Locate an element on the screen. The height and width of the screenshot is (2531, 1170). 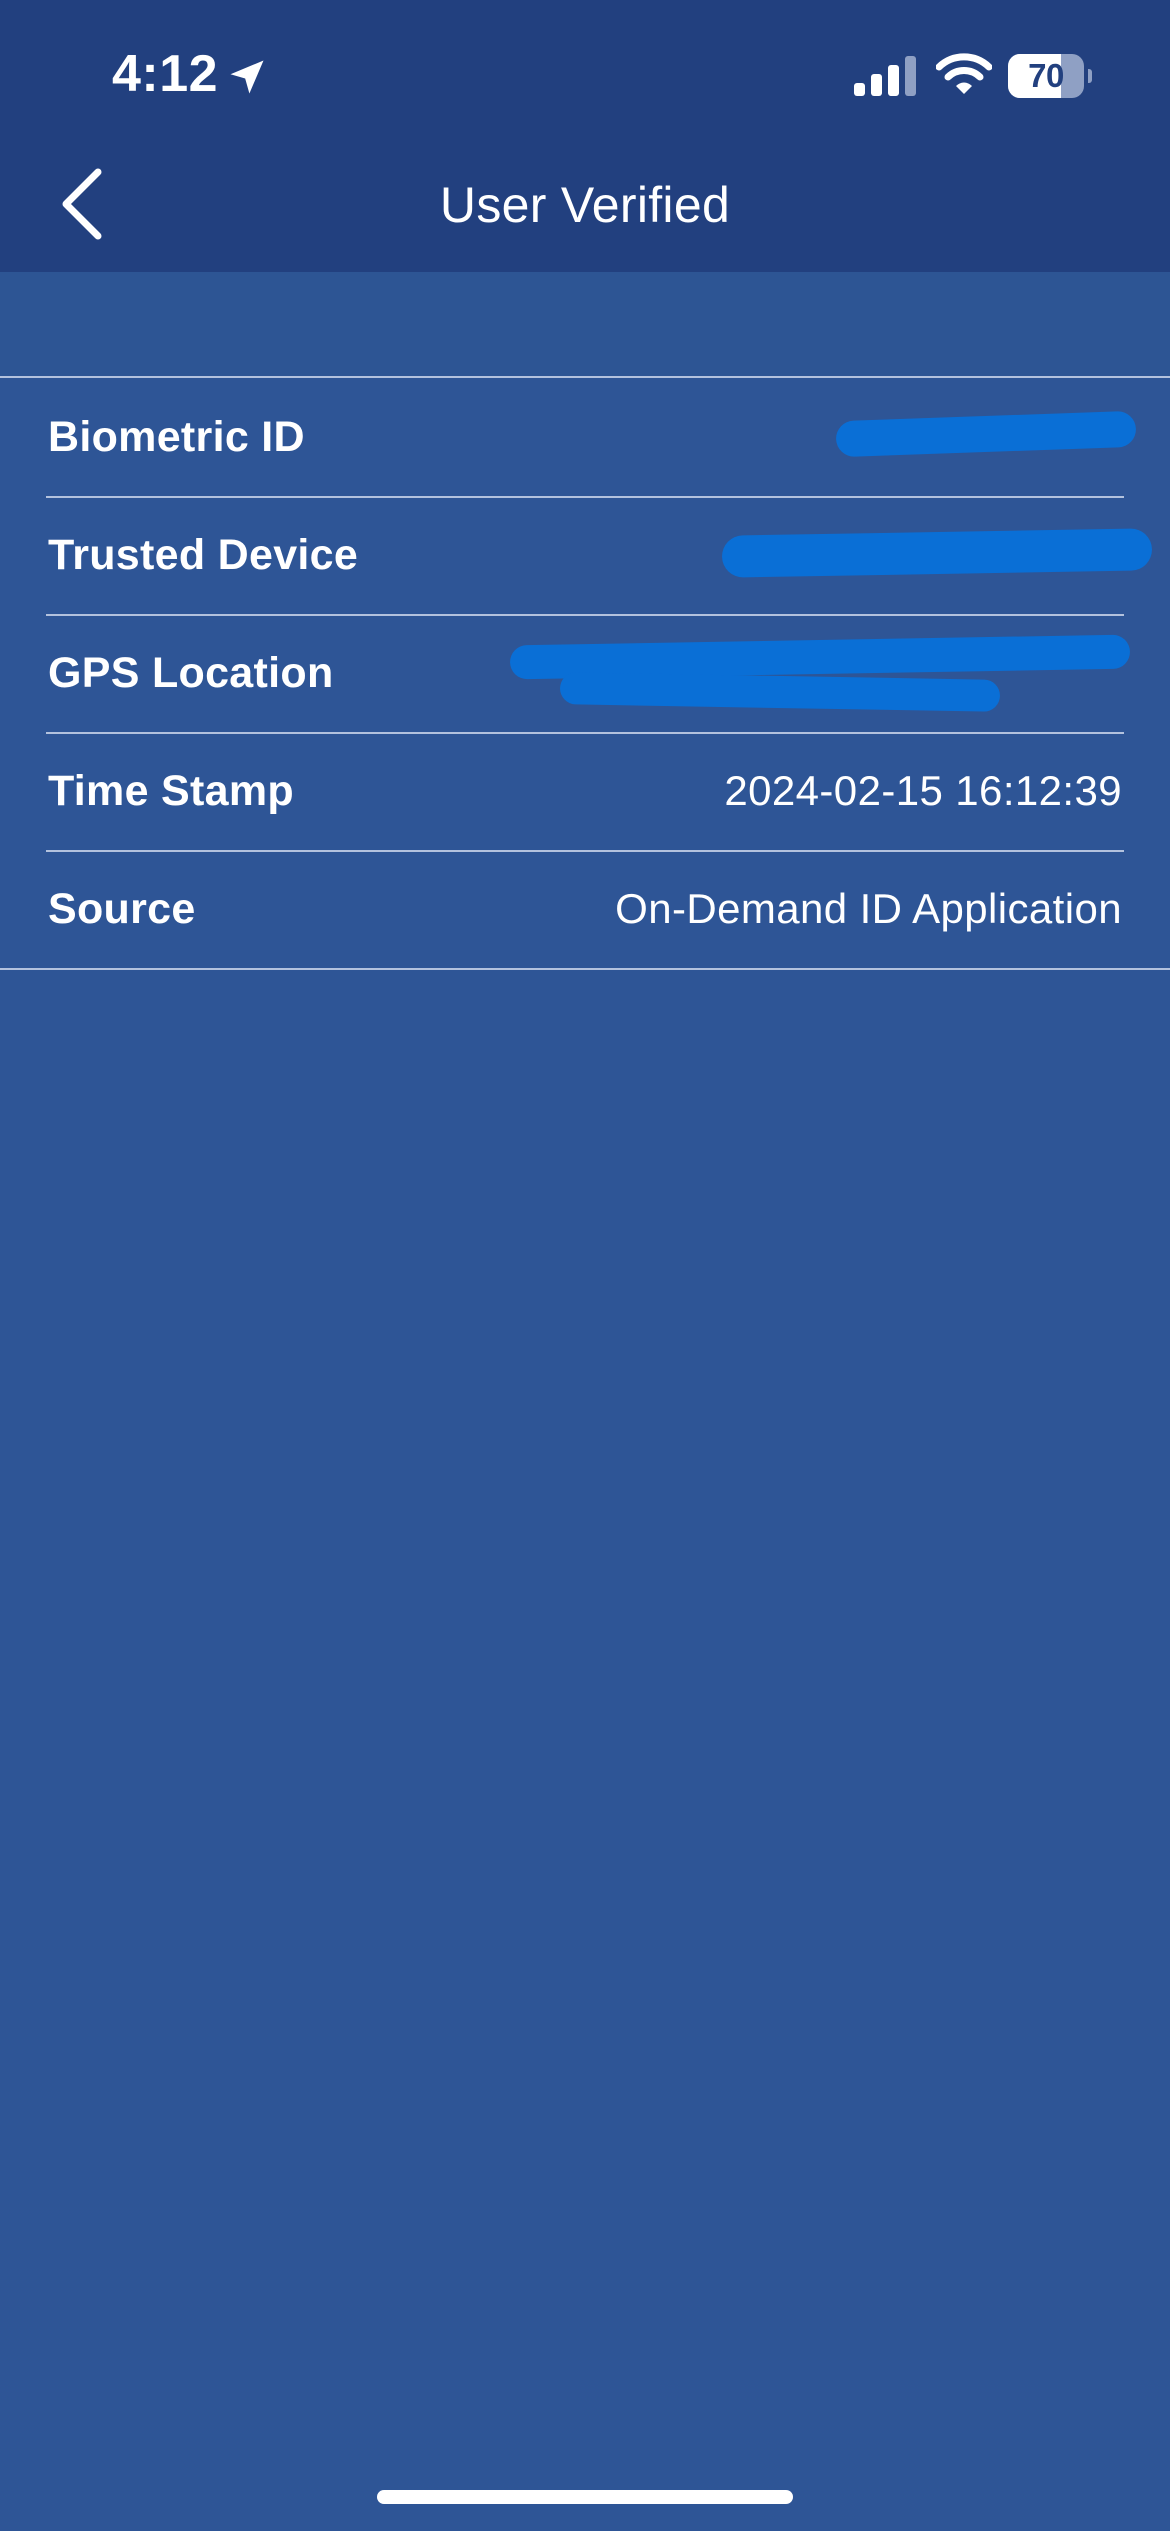
navigation-header: 4:12 70 User Verified is located at coordinates (585, 136).